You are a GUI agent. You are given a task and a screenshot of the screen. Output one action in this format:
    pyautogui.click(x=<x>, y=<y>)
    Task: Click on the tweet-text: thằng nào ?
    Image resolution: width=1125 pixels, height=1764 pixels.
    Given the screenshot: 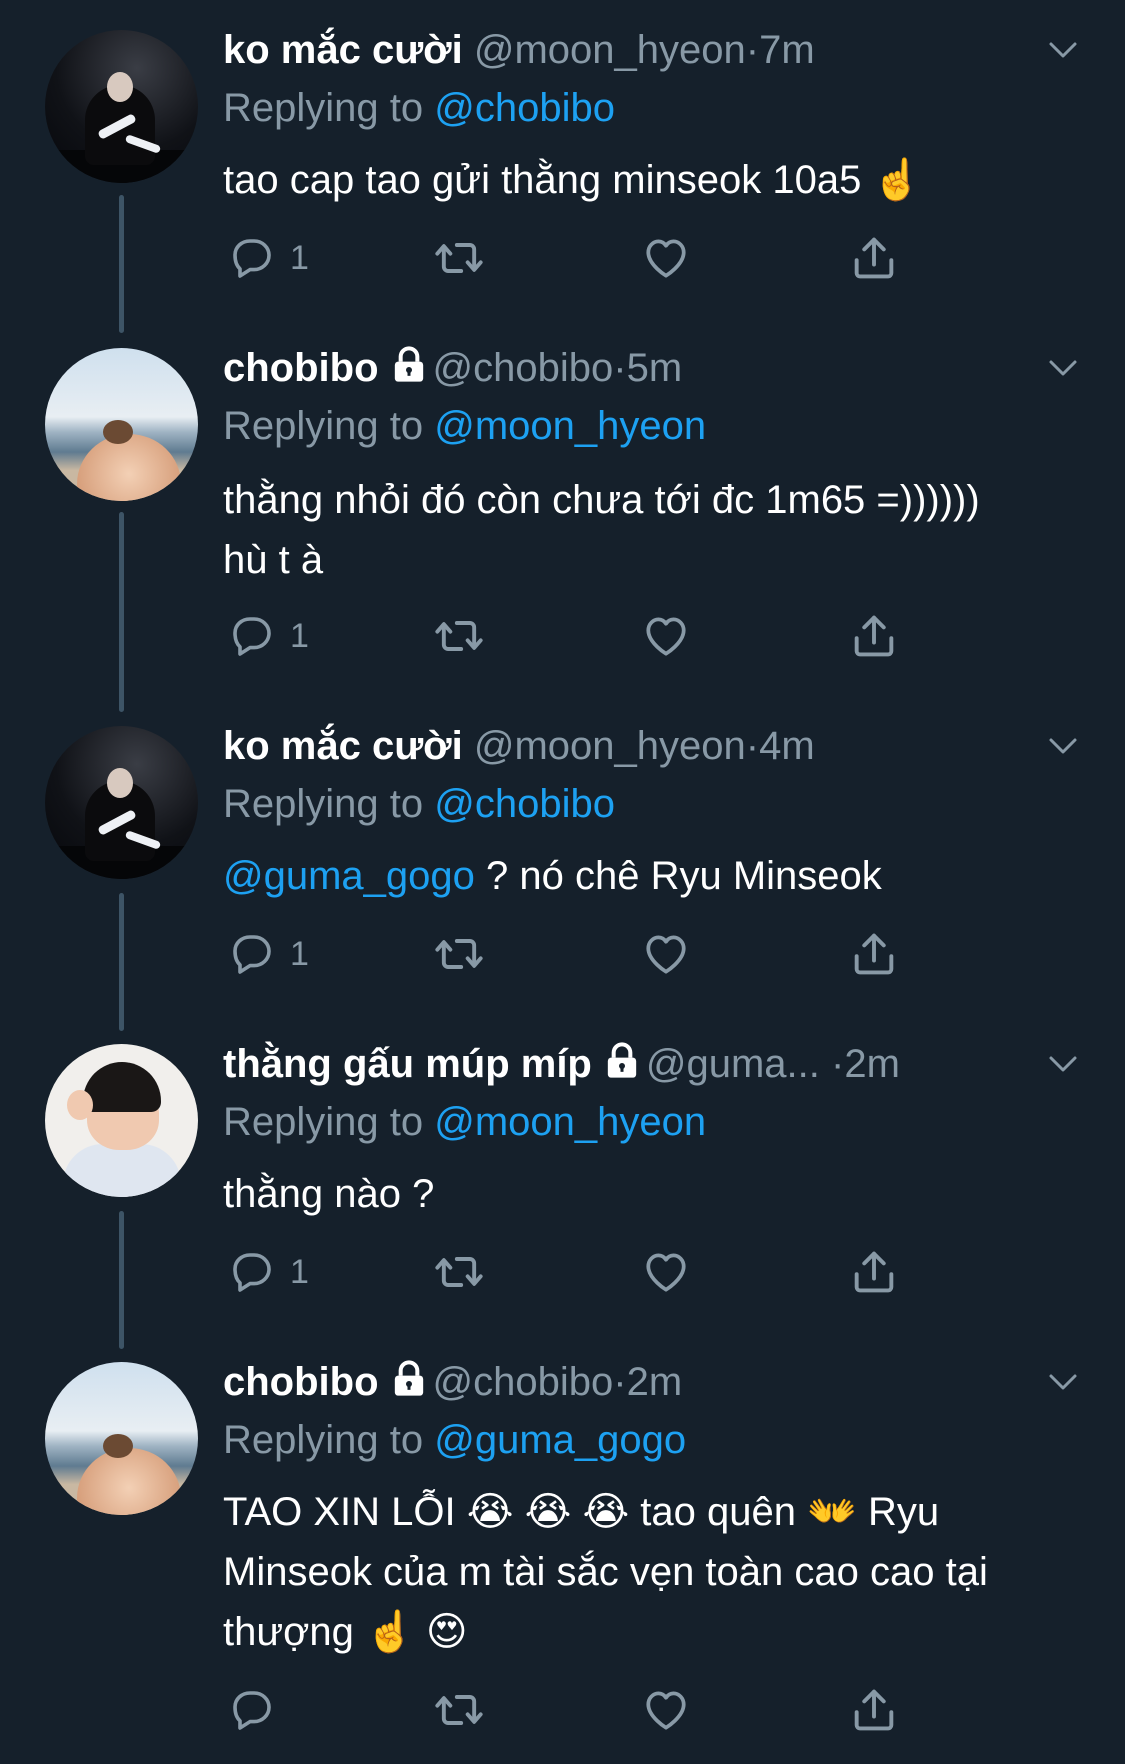 What is the action you would take?
    pyautogui.click(x=329, y=1194)
    